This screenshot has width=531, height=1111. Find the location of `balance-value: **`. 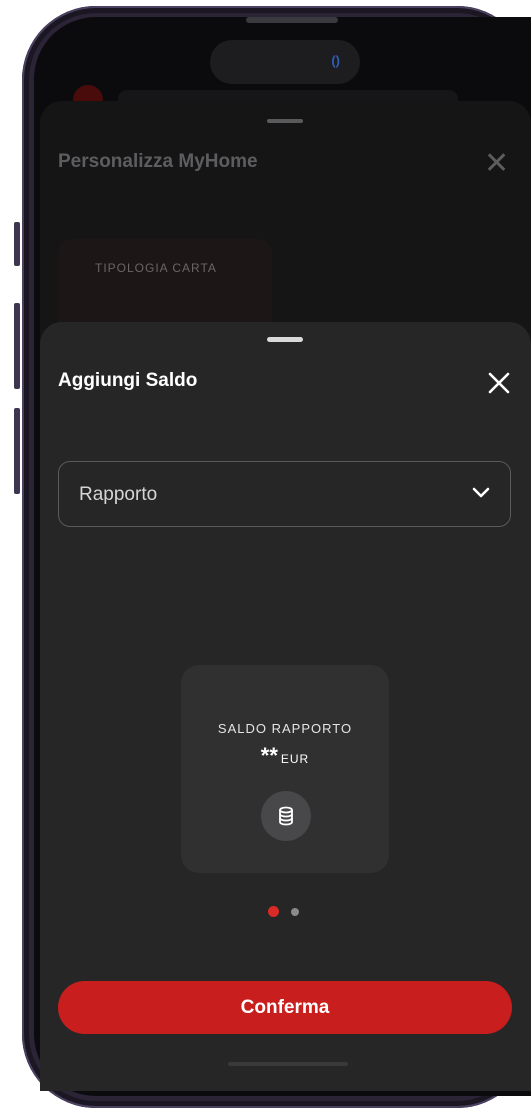

balance-value: ** is located at coordinates (269, 755).